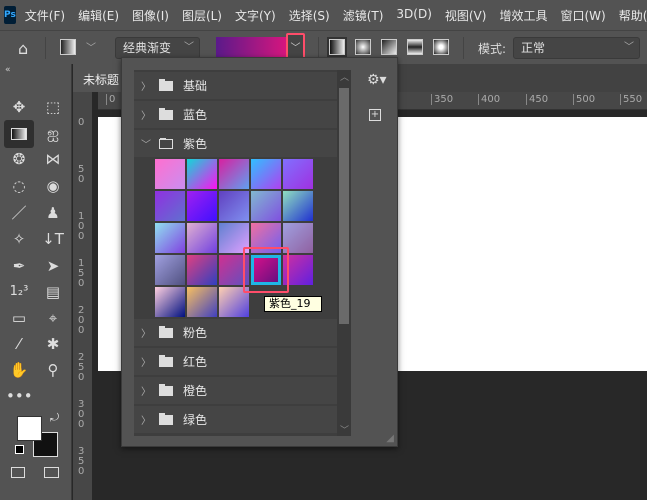 The height and width of the screenshot is (500, 647). I want to click on move-tool: ✥, so click(19, 107).